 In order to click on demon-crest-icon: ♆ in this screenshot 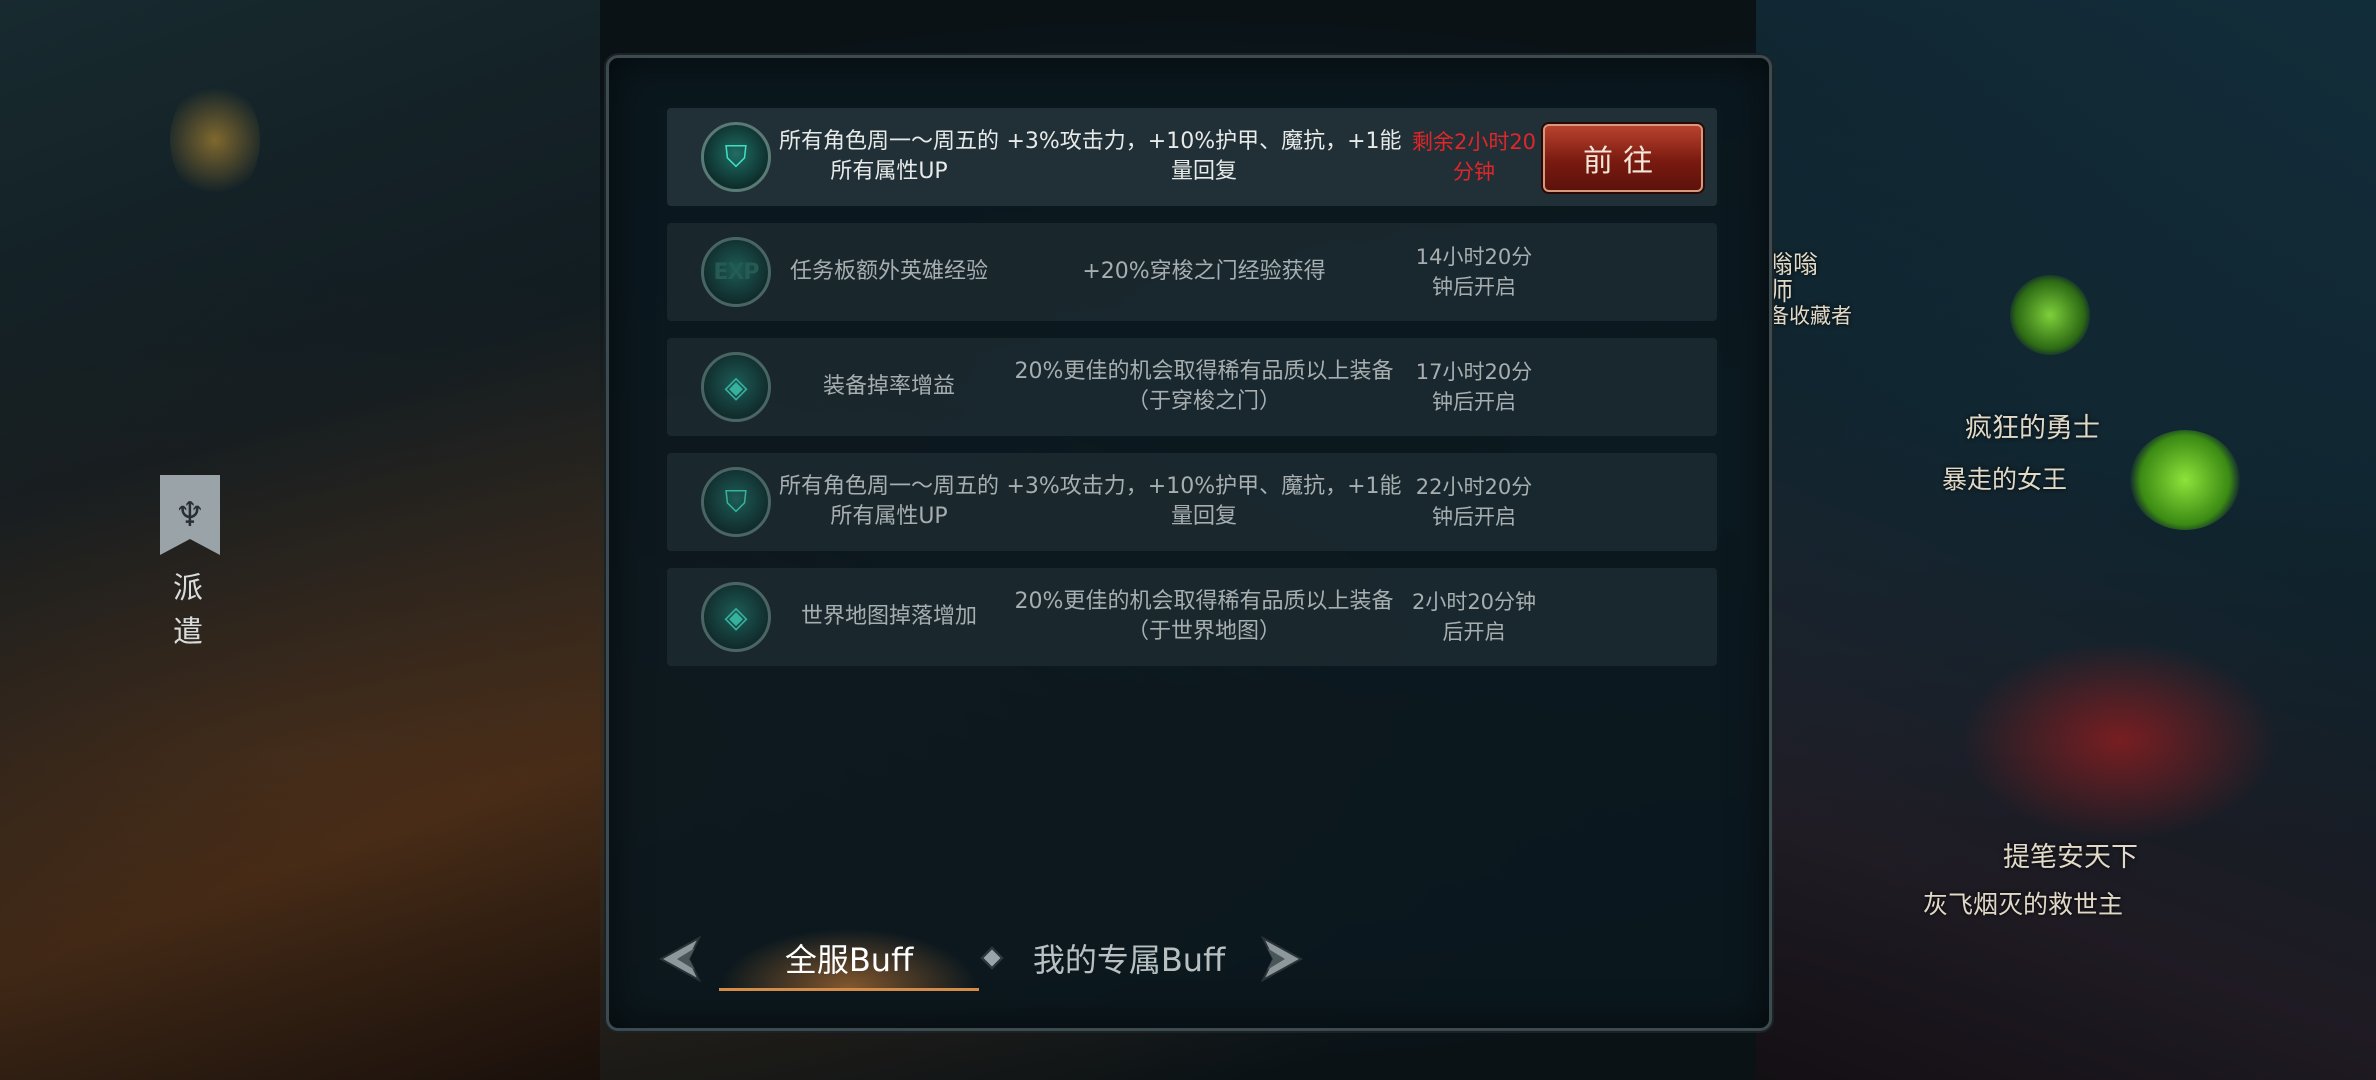, I will do `click(190, 515)`.